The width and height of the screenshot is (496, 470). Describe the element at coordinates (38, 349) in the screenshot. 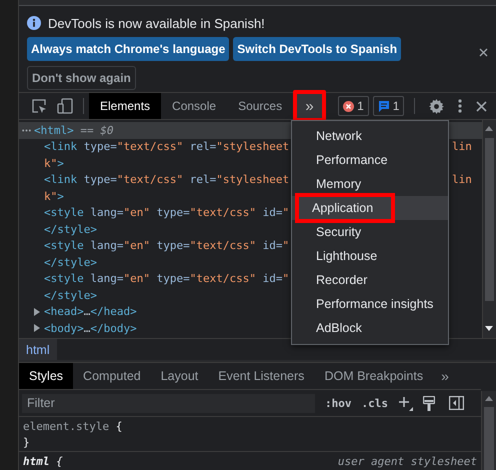

I see `breadcrumb: html` at that location.